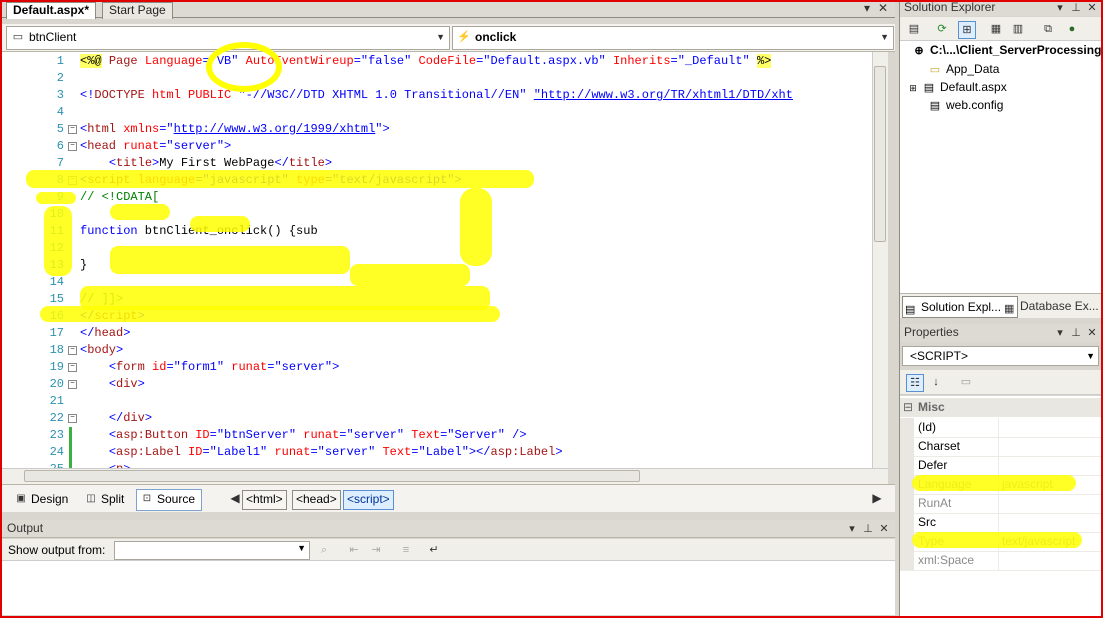  Describe the element at coordinates (445, 418) in the screenshot. I see `code-line: 22− </div>` at that location.